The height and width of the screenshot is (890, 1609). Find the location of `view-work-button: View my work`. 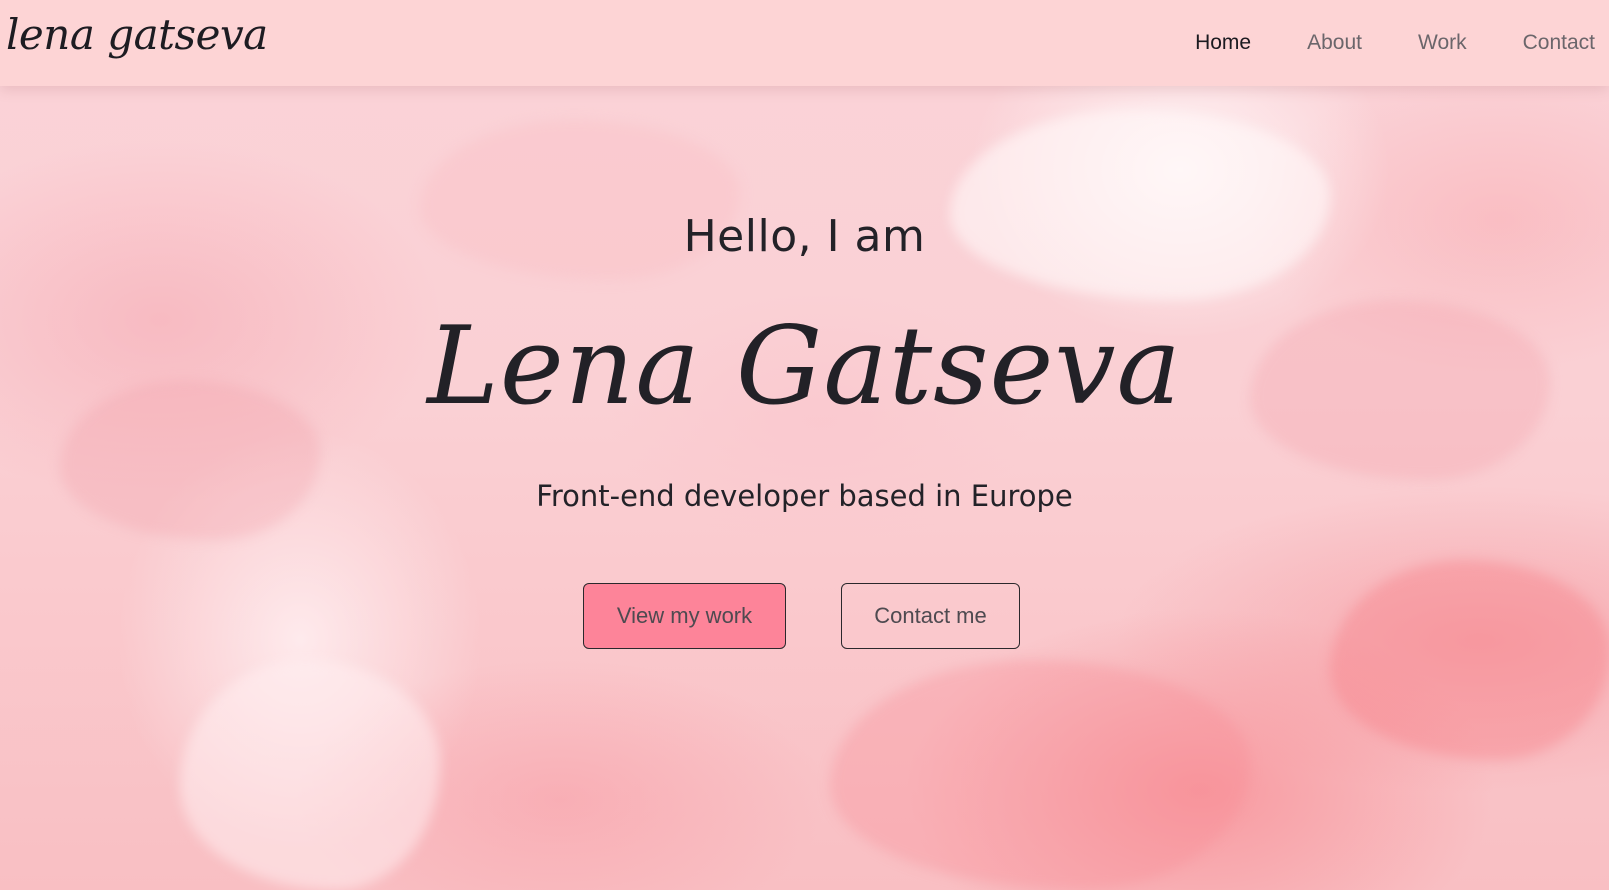

view-work-button: View my work is located at coordinates (684, 616).